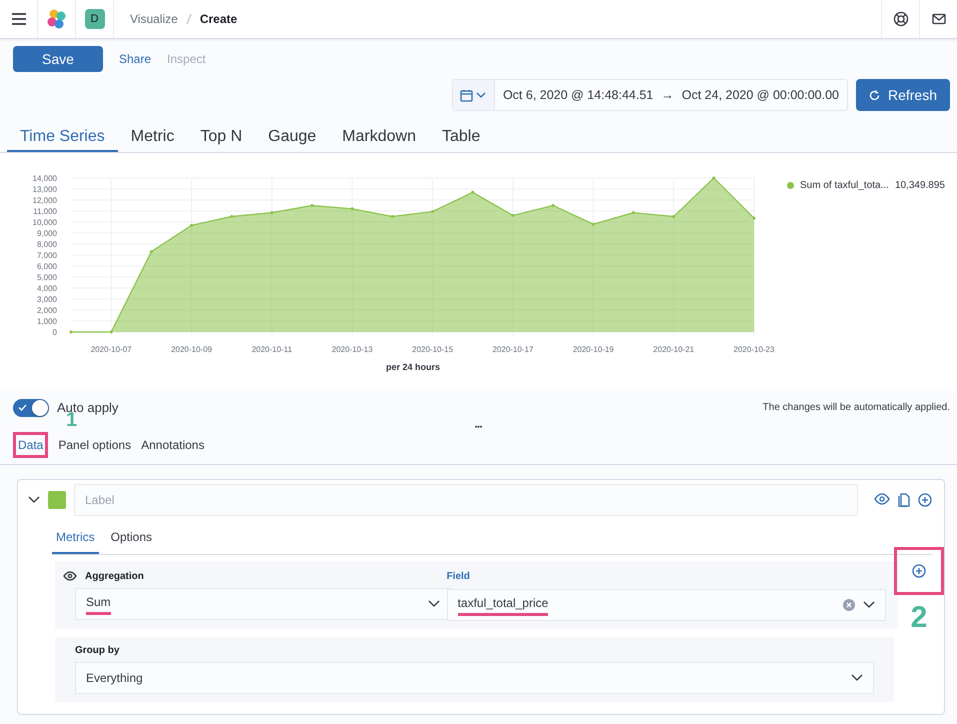 Image resolution: width=957 pixels, height=724 pixels. I want to click on refresh-icon, so click(874, 95).